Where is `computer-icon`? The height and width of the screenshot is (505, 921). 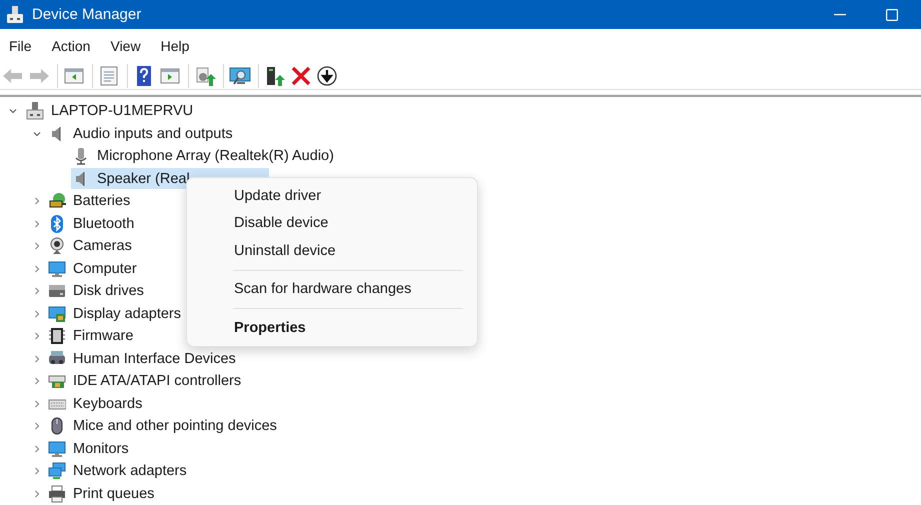
computer-icon is located at coordinates (35, 111).